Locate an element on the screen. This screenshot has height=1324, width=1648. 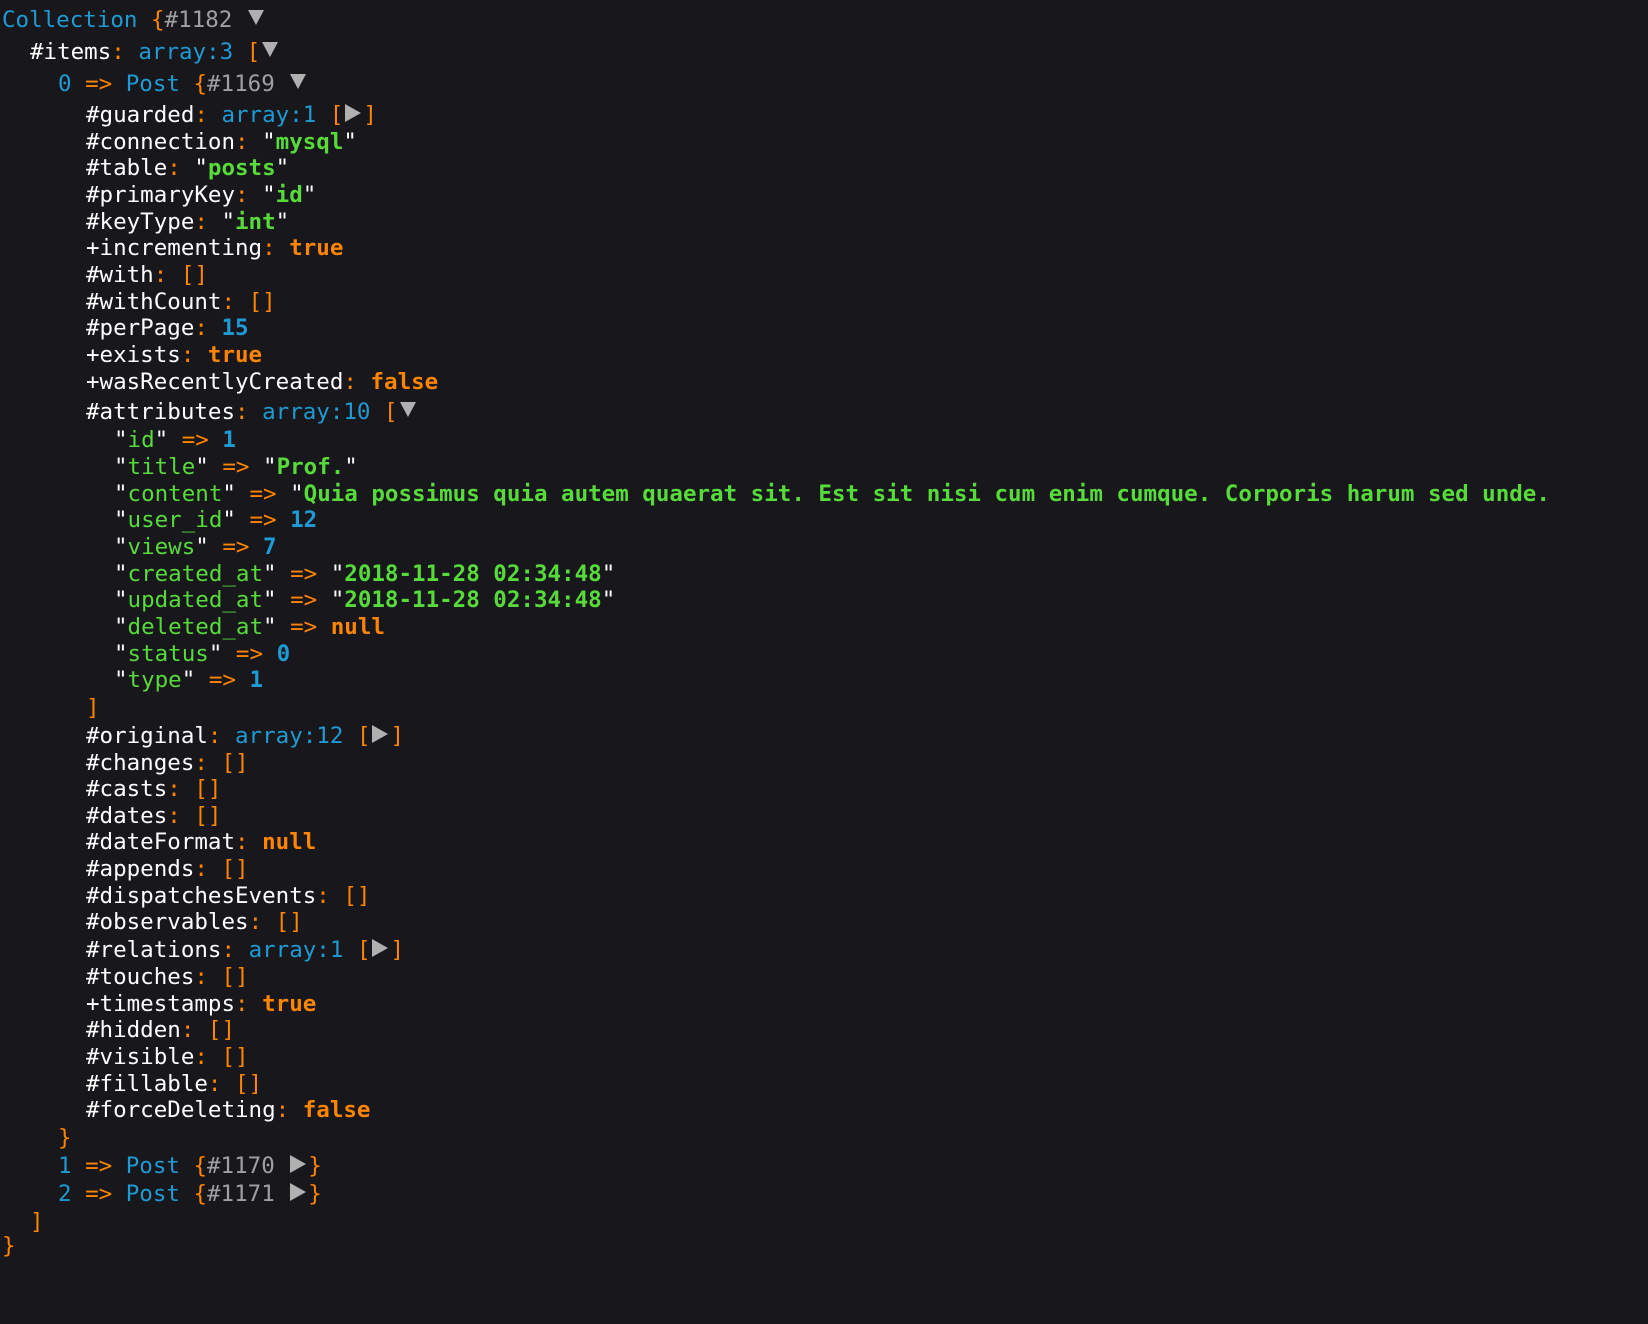
prop-dispatches-events: #dispatchesEvents: [] is located at coordinates (228, 896).